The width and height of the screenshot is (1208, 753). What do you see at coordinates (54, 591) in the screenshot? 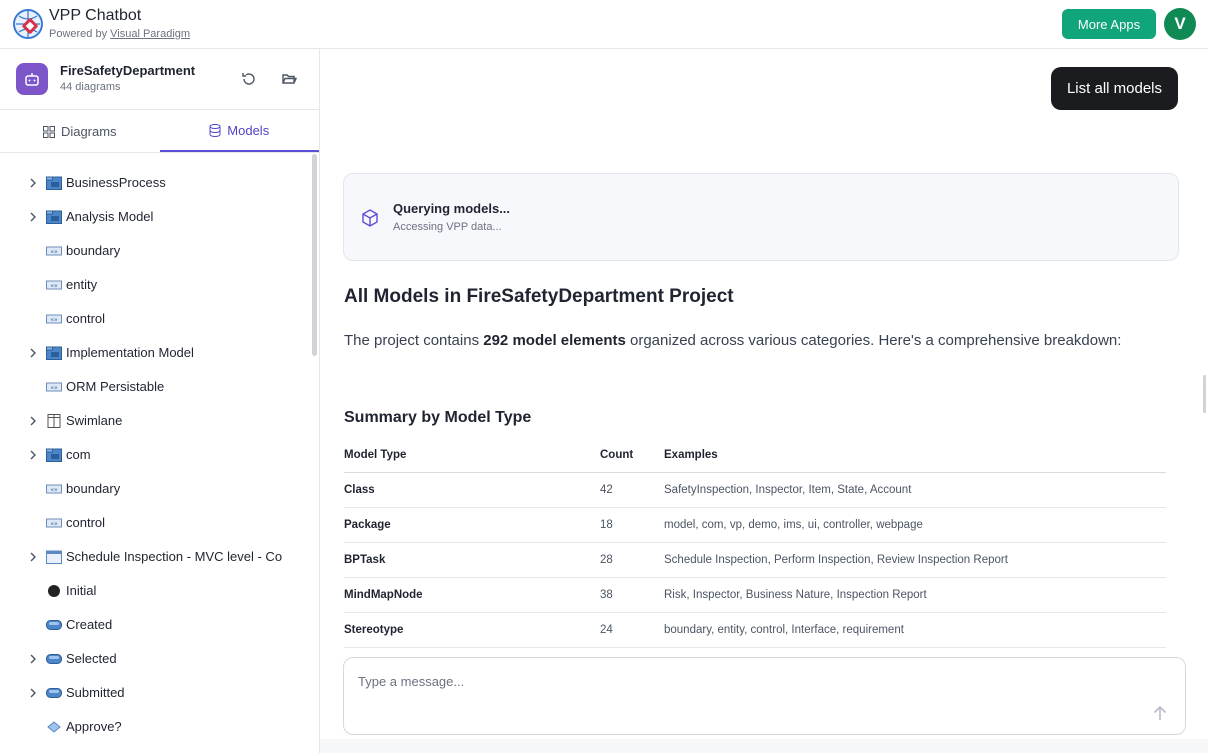
I see `initial-node-icon` at bounding box center [54, 591].